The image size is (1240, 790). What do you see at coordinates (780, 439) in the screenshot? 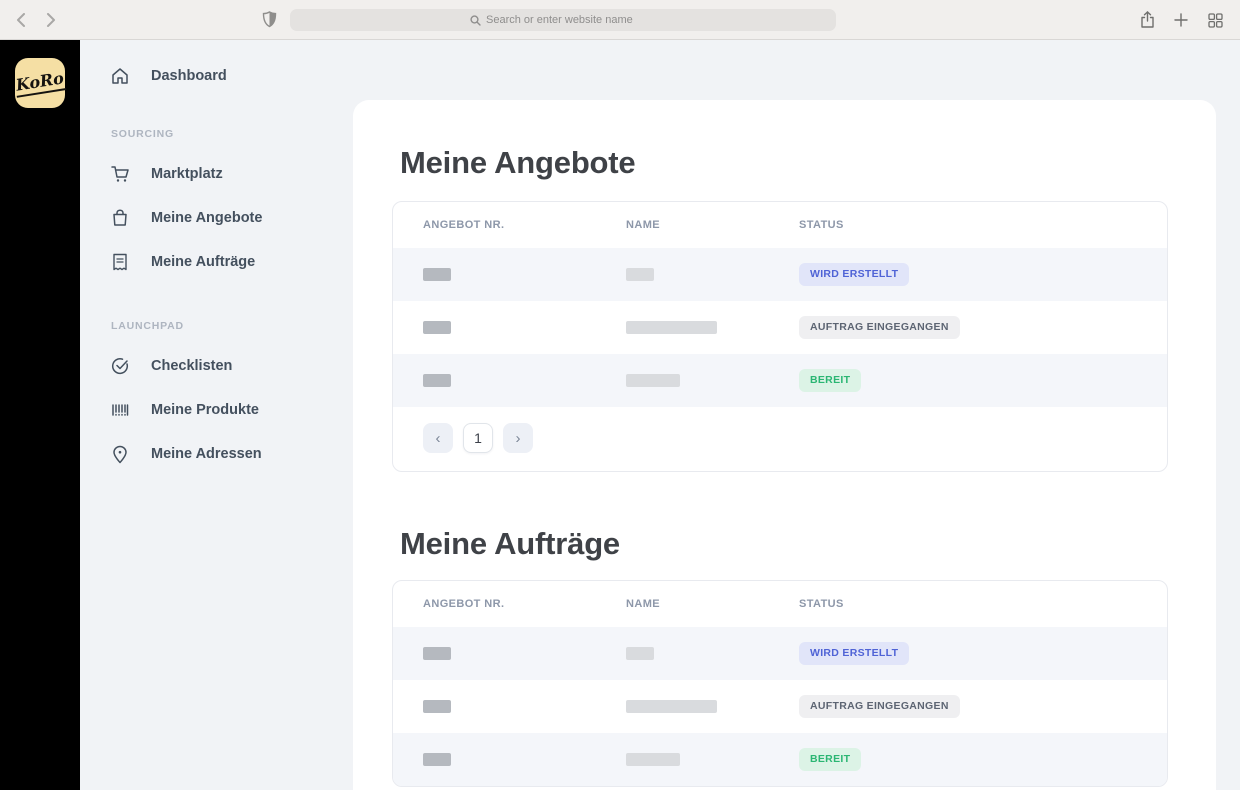
I see `pagination: ‹ 1 ›` at bounding box center [780, 439].